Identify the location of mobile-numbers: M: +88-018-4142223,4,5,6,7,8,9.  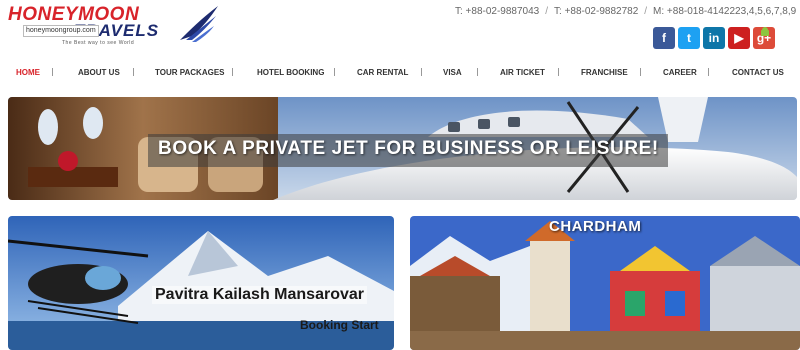
(724, 11).